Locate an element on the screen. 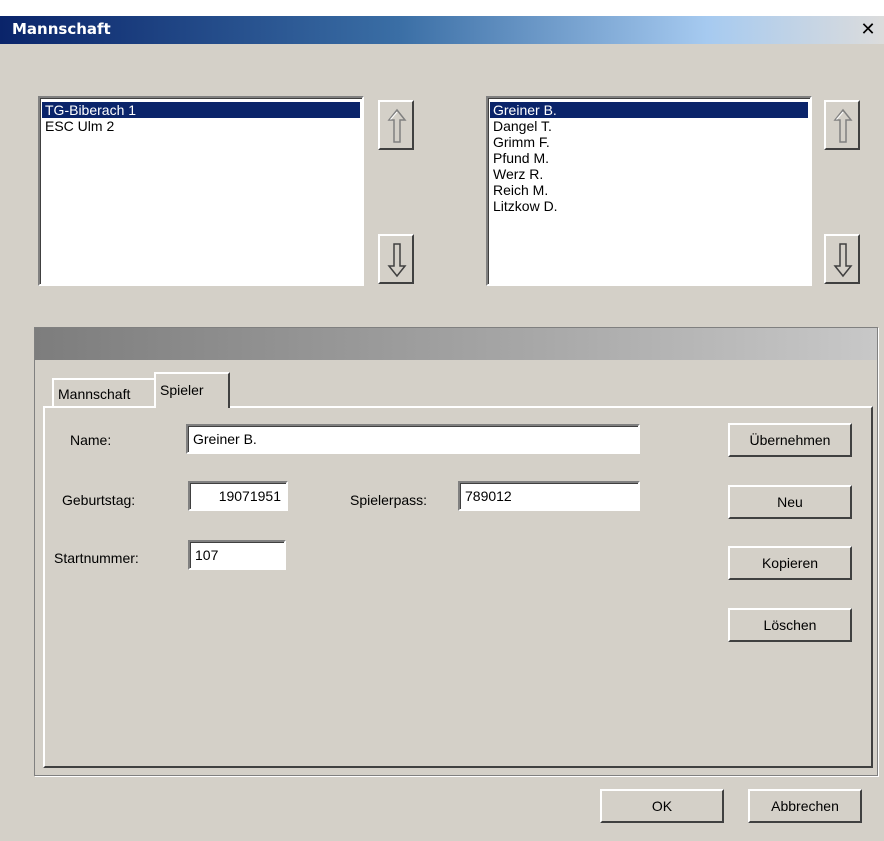  birthday-label: Geburtstag: is located at coordinates (99, 500).